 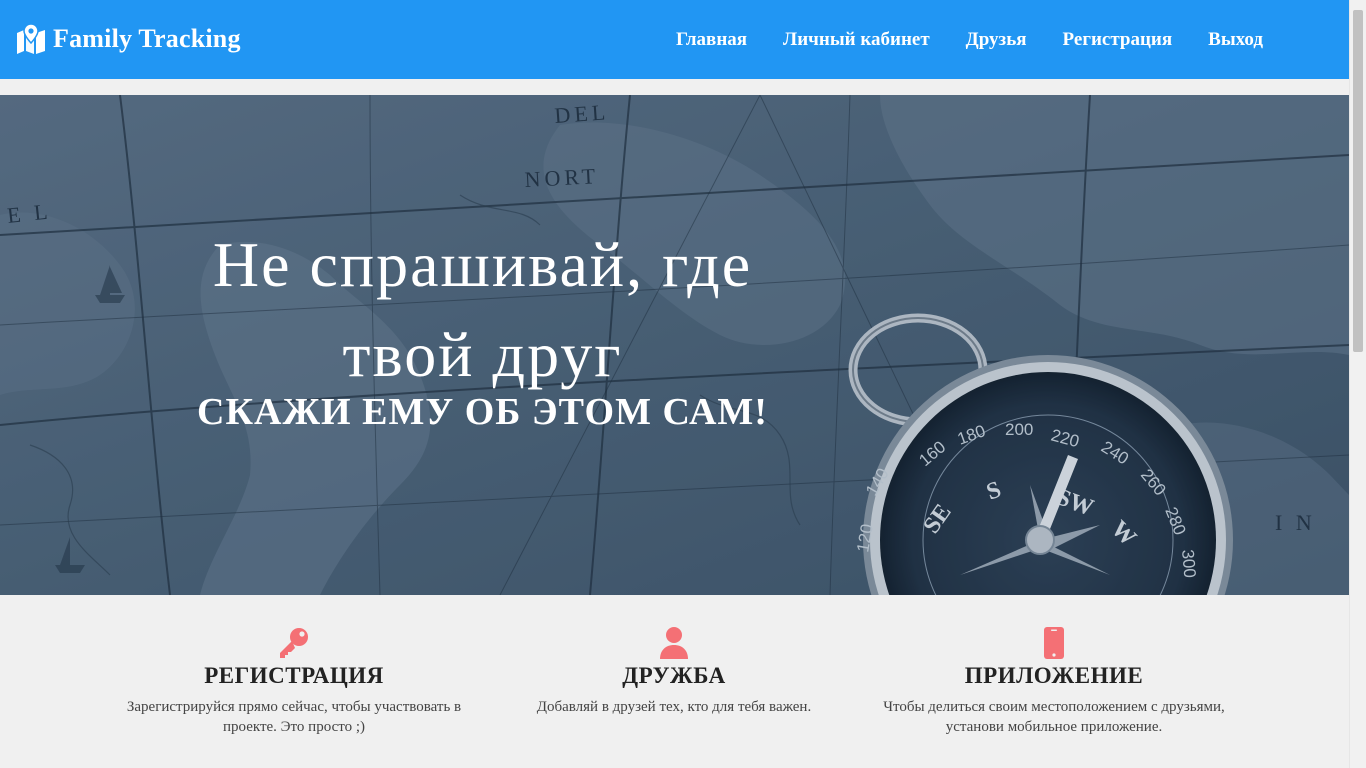 I want to click on hero-title: Не спрашивай, где твой друг, so click(x=482, y=309).